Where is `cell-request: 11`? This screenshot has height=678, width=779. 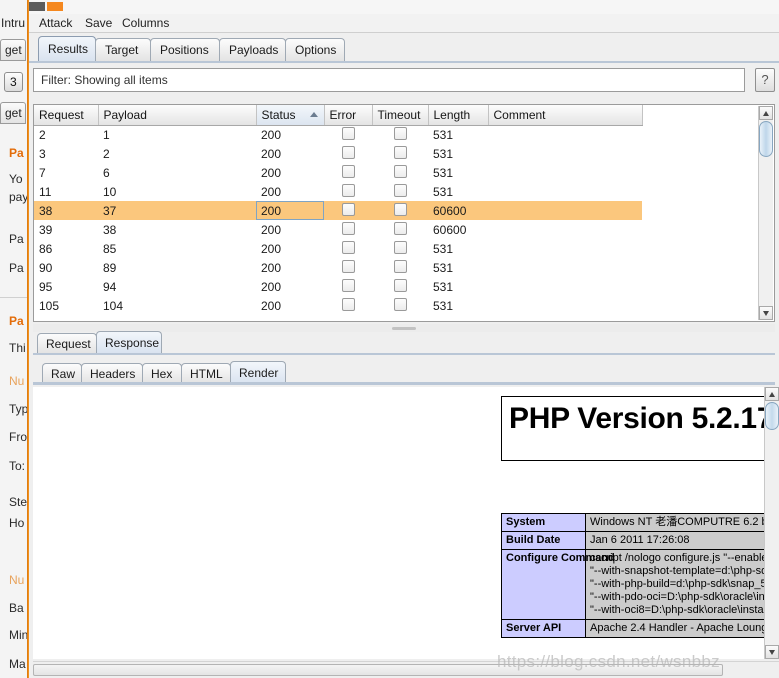 cell-request: 11 is located at coordinates (66, 191).